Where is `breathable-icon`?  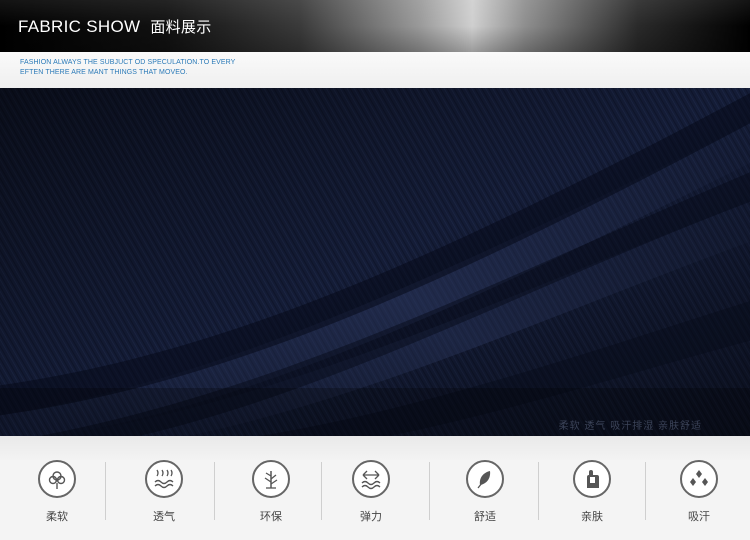 breathable-icon is located at coordinates (164, 479).